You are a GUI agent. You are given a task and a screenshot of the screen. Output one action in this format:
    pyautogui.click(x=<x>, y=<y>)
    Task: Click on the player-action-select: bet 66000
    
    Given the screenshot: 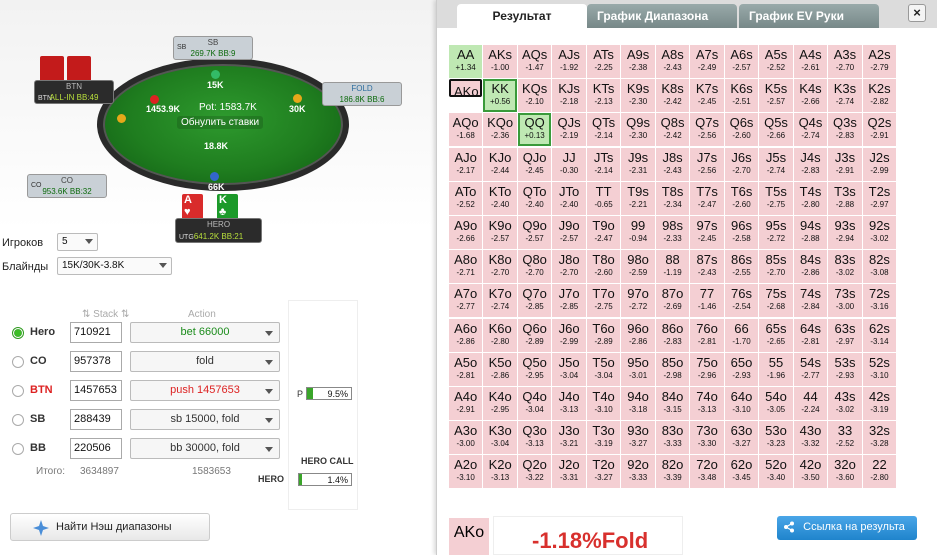 What is the action you would take?
    pyautogui.click(x=205, y=332)
    